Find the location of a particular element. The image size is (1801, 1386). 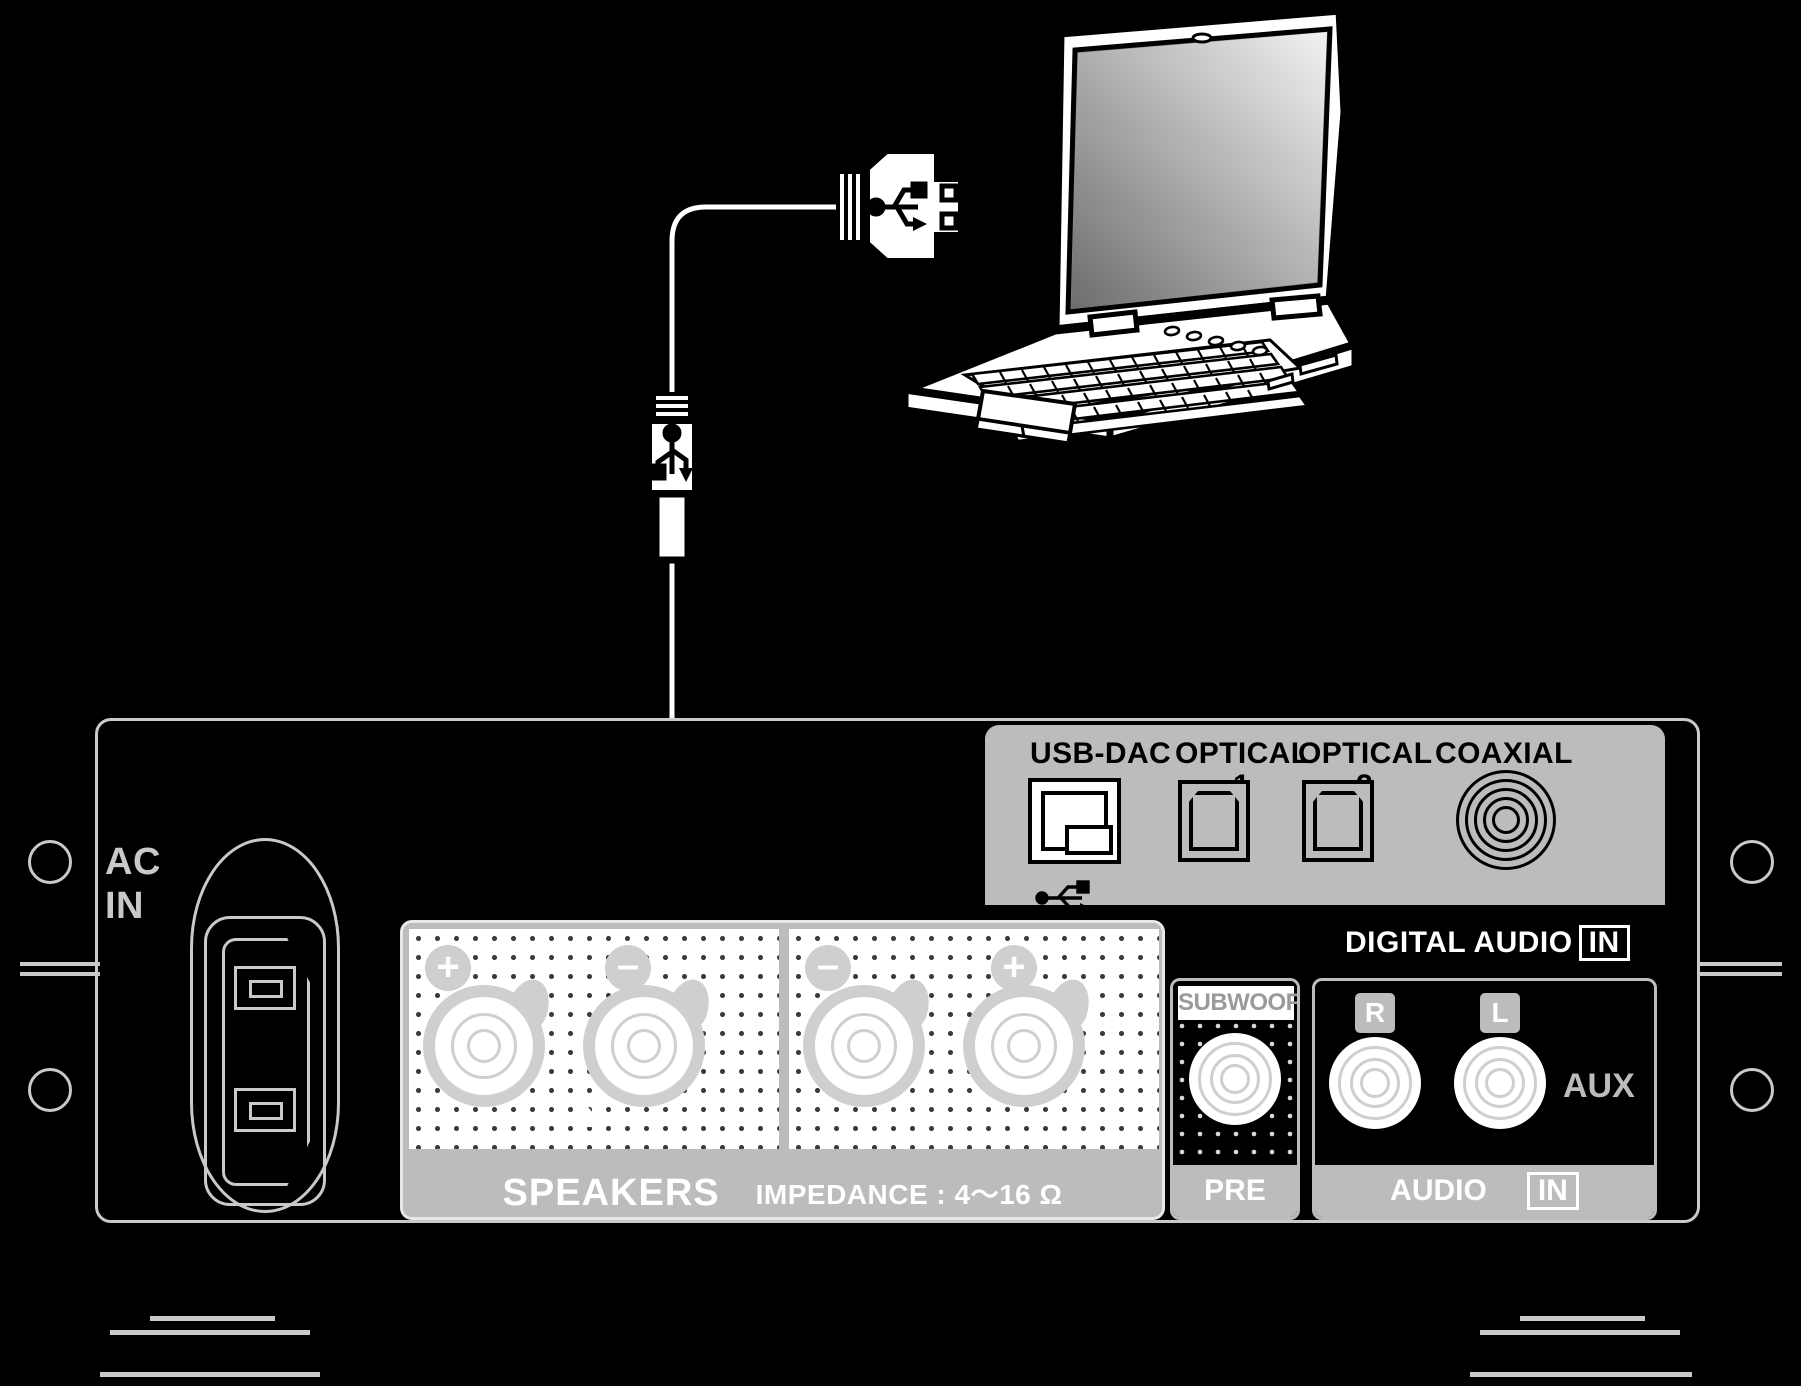

speakers-footer: SPEAKERS IMPEDANCE : 4～16 Ω is located at coordinates (782, 1193).